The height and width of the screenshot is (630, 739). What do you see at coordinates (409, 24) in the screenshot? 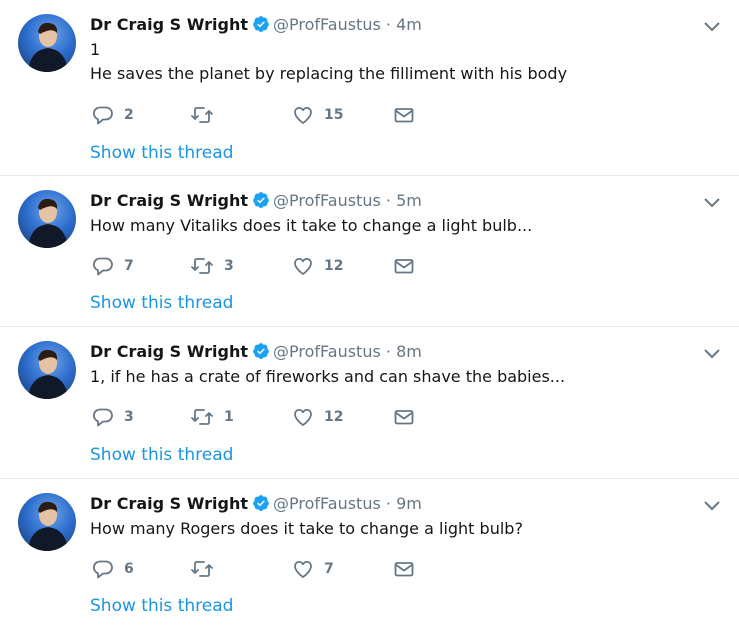
I see `timestamp: 4m` at bounding box center [409, 24].